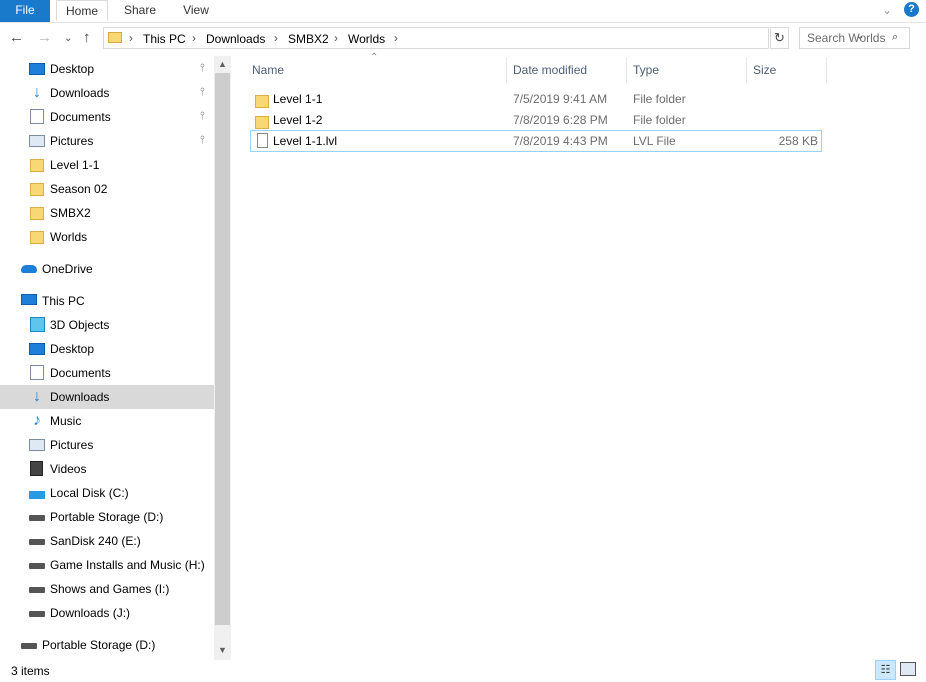 The image size is (926, 682). I want to click on sidebar-item-level-1-1: Level 1-1, so click(107, 165).